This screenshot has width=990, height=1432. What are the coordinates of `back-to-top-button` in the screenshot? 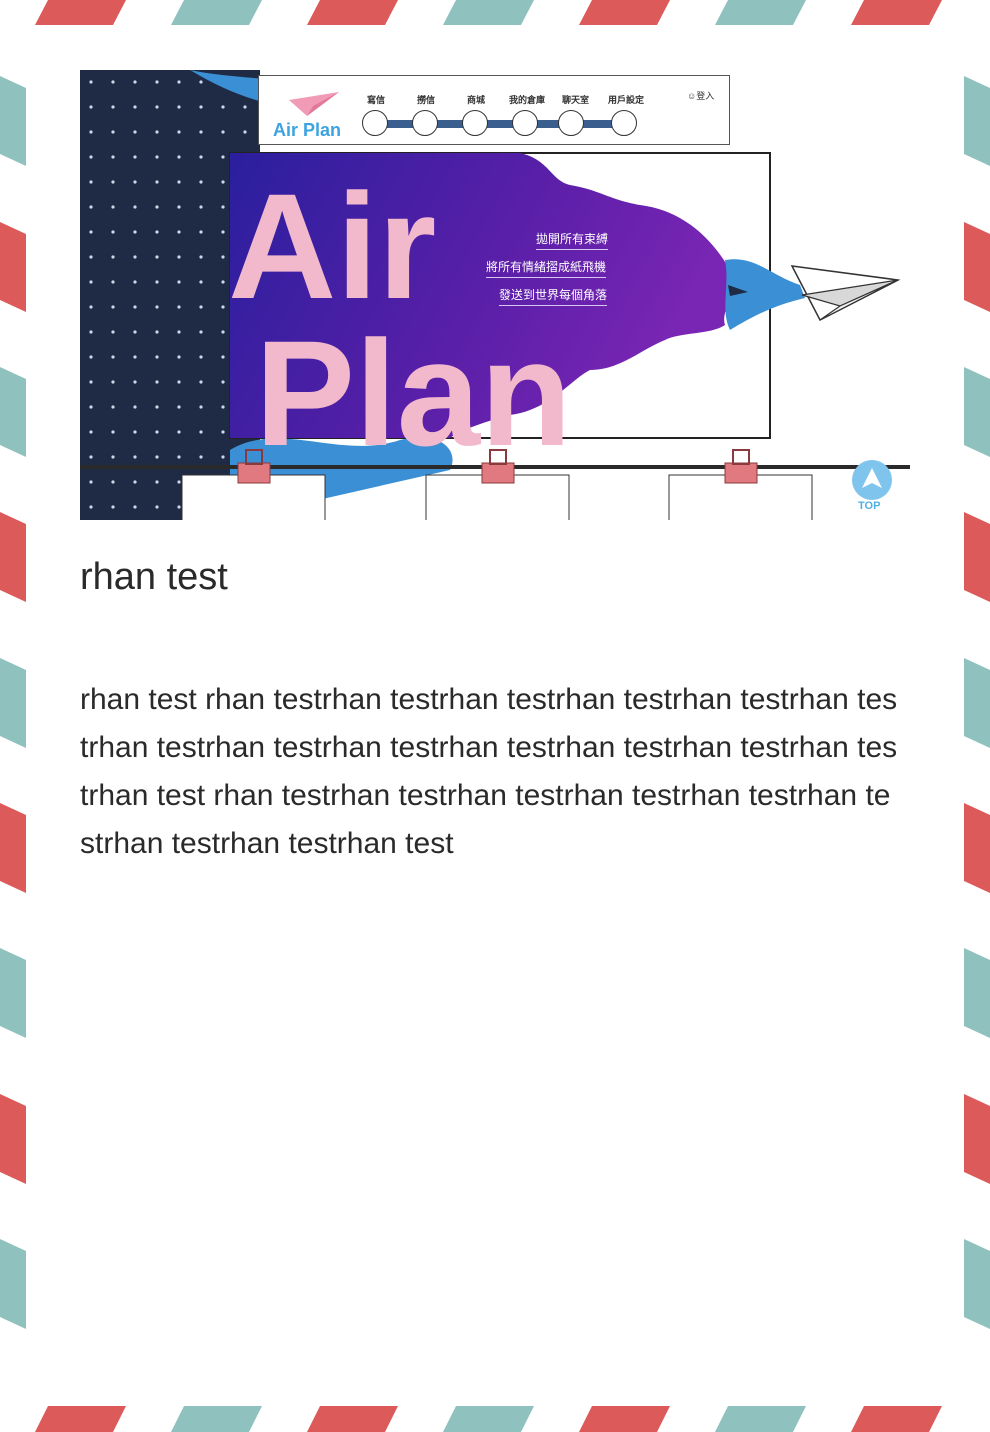 It's located at (872, 480).